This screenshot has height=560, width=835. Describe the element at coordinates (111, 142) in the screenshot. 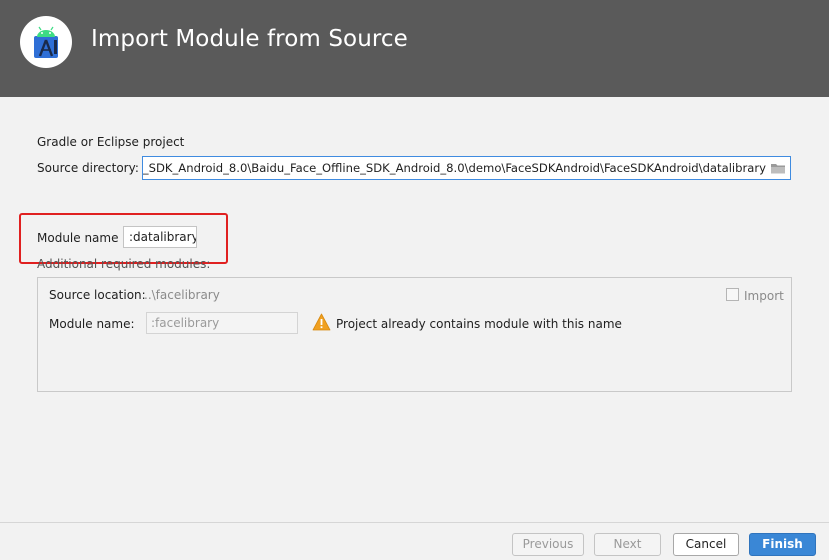

I see `section-heading: Gradle or Eclipse project` at that location.